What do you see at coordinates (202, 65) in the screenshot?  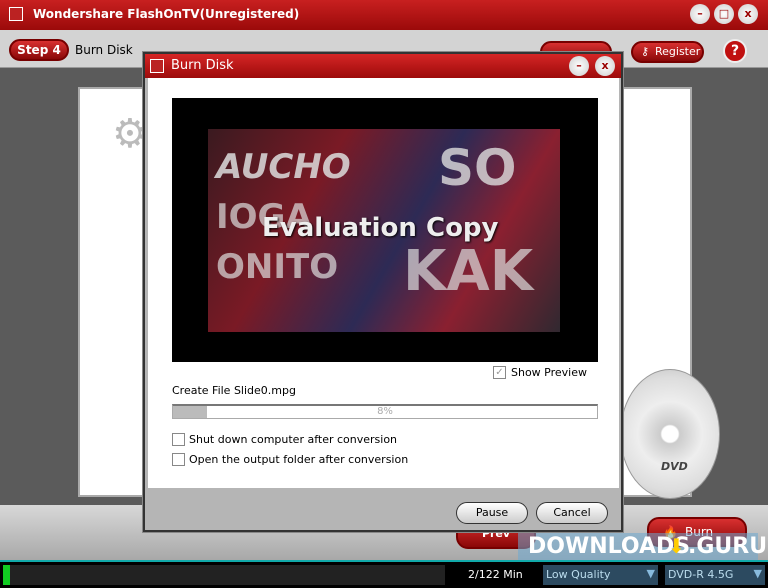 I see `dialog-title: Burn Disk` at bounding box center [202, 65].